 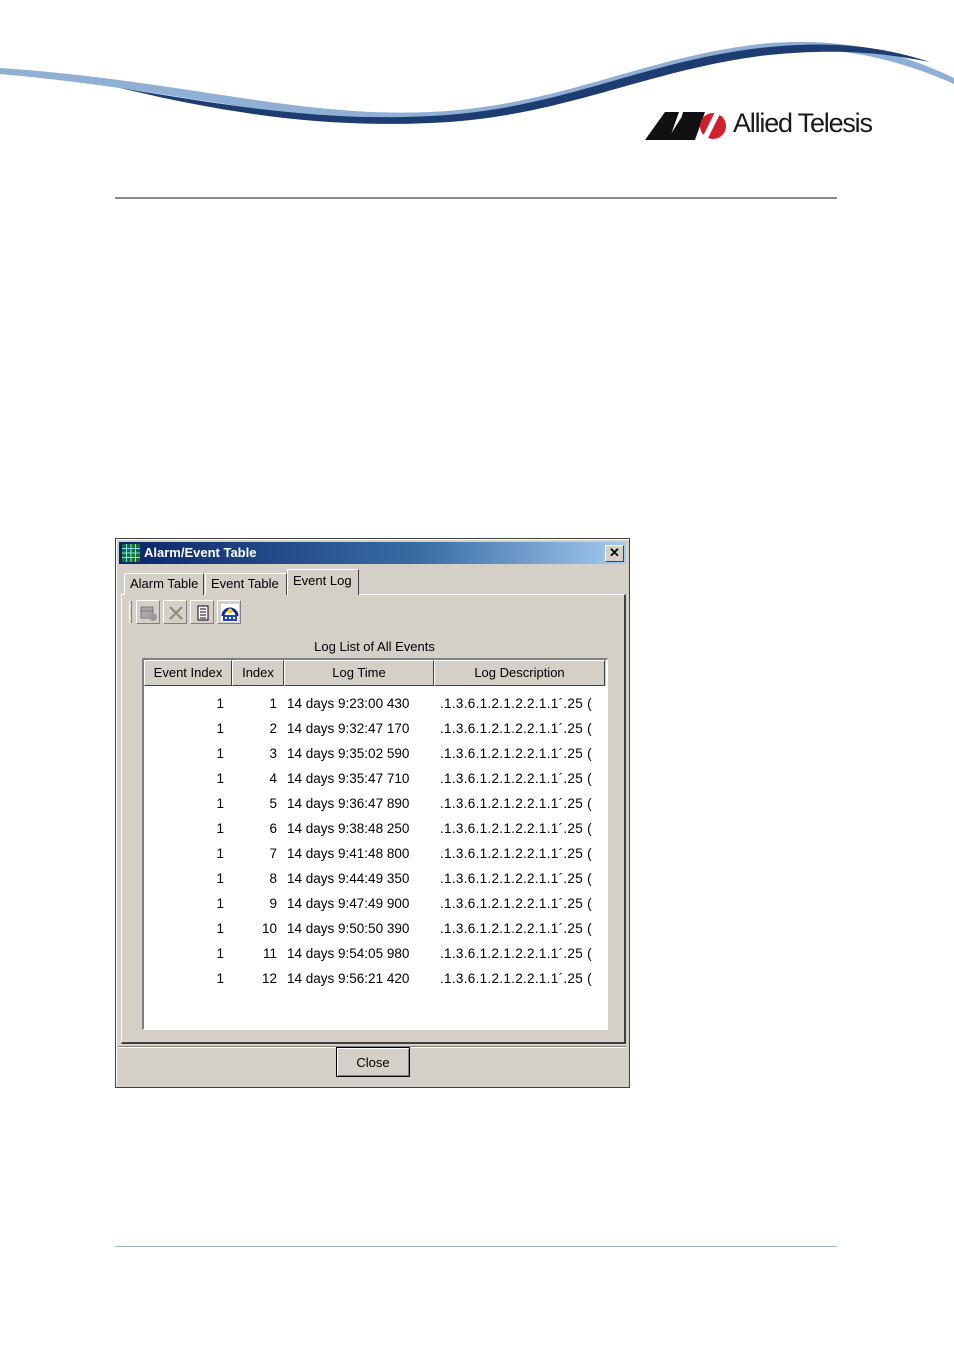 What do you see at coordinates (273, 803) in the screenshot?
I see `index-cell: 5` at bounding box center [273, 803].